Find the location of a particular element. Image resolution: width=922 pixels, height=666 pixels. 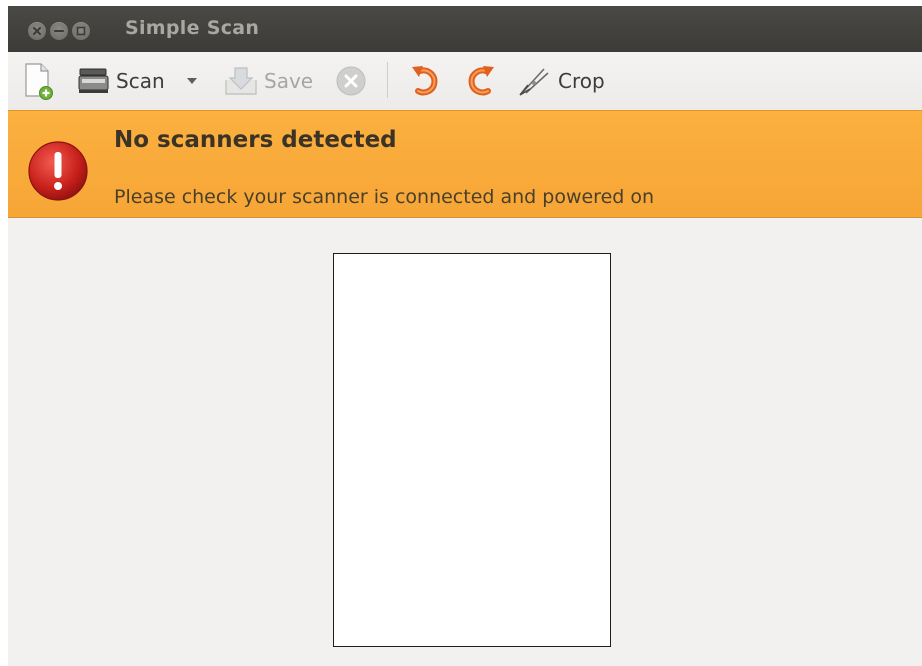

save-label: Save is located at coordinates (289, 81).